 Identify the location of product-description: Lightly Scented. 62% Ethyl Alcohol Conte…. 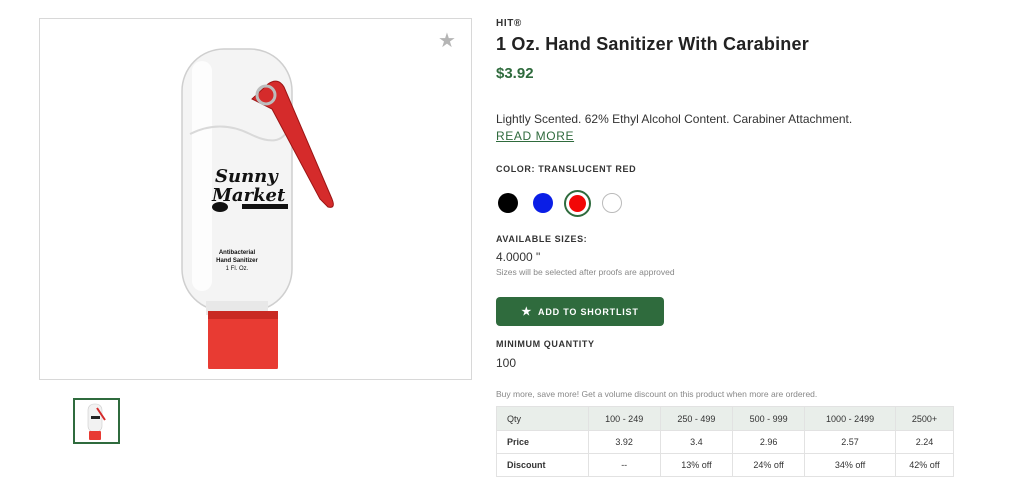
(674, 119).